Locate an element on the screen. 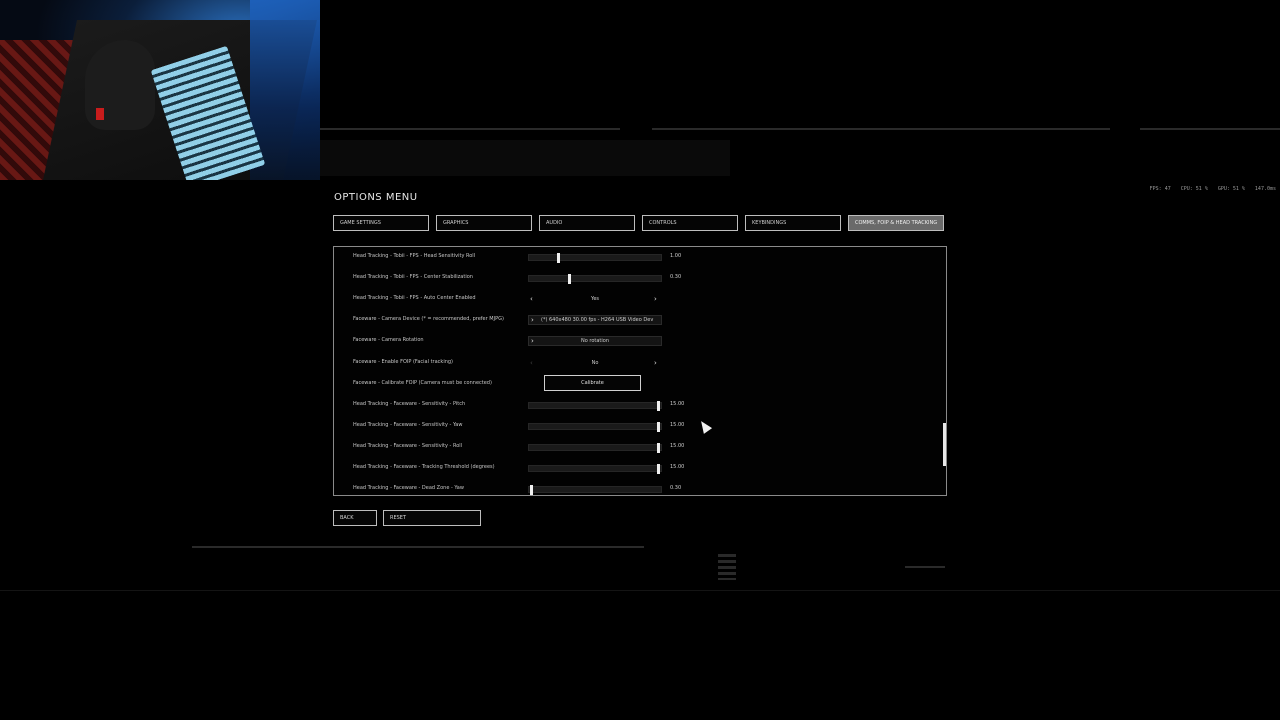  webcam-red-light is located at coordinates (100, 114).